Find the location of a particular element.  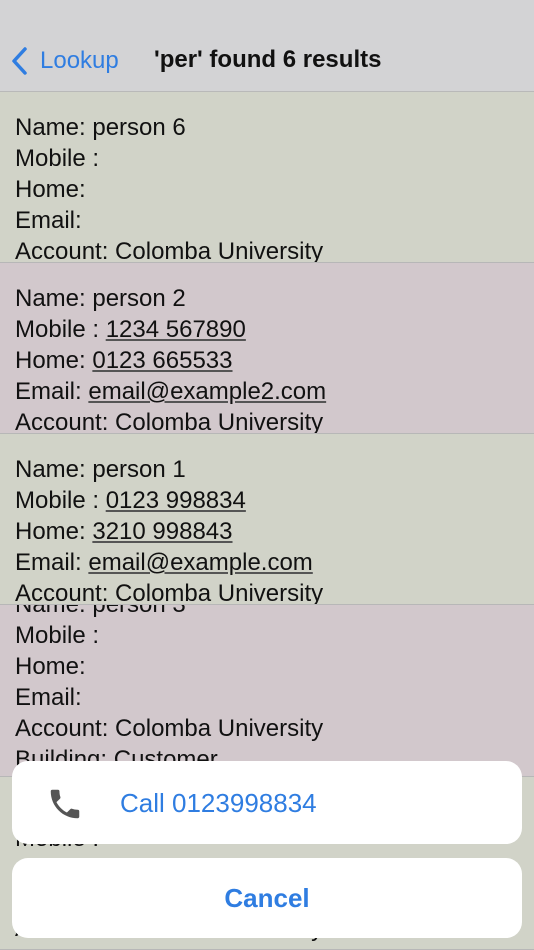

home-line: Home: 0123 665533 is located at coordinates (124, 360).